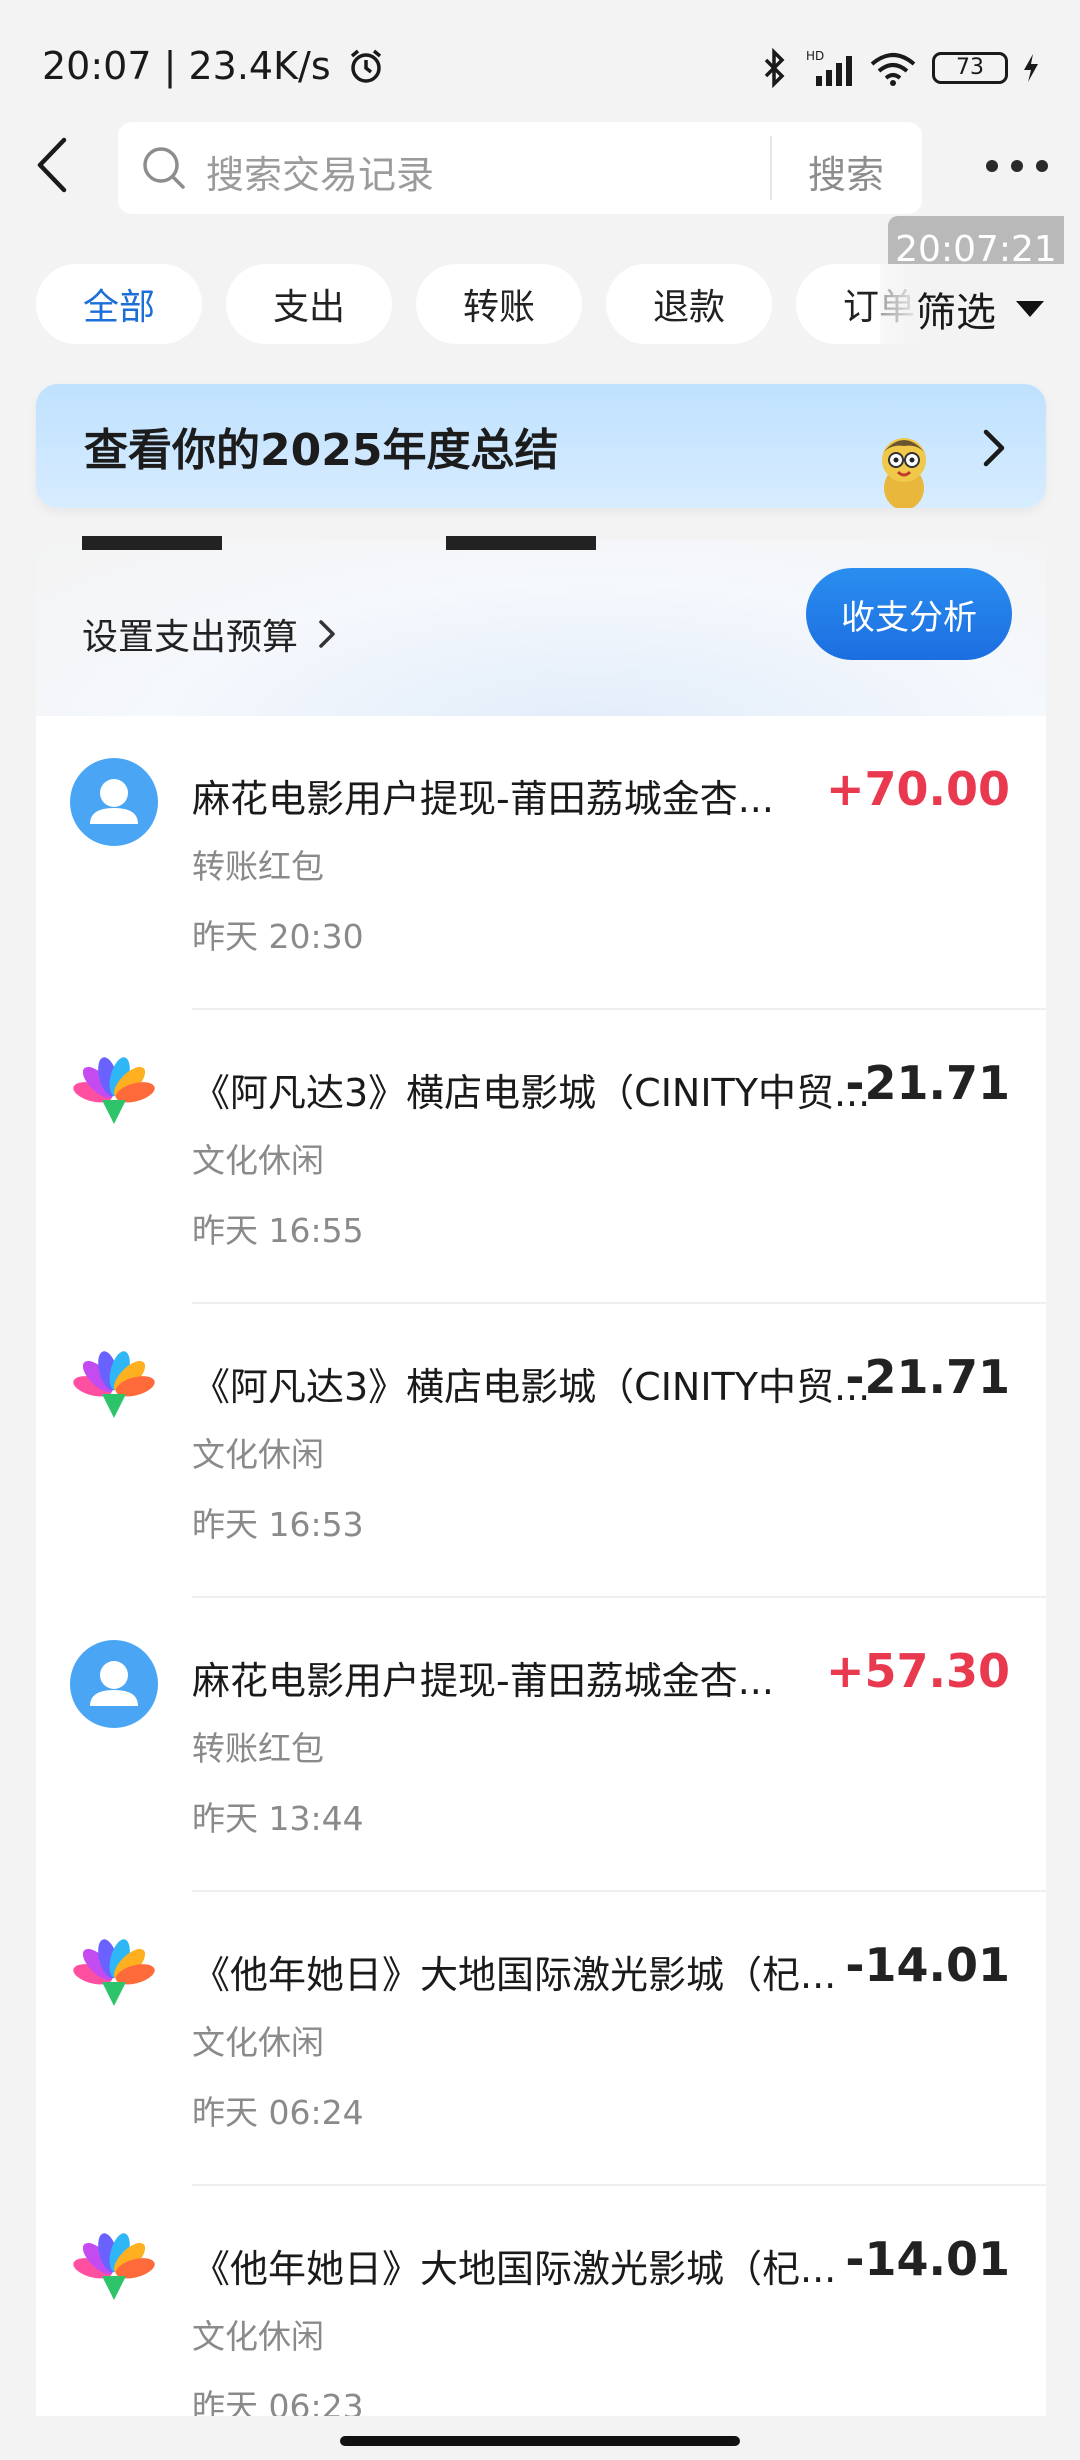 The image size is (1080, 2460). I want to click on clipped-total-income, so click(521, 543).